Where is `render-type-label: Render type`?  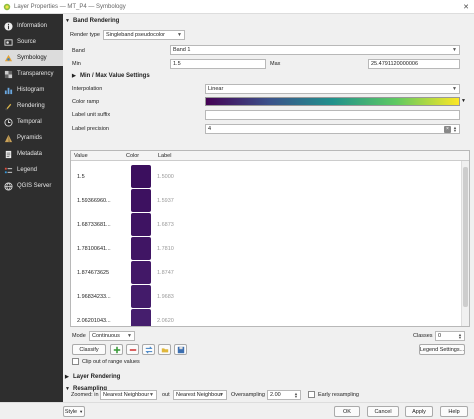 render-type-label: Render type is located at coordinates (85, 35).